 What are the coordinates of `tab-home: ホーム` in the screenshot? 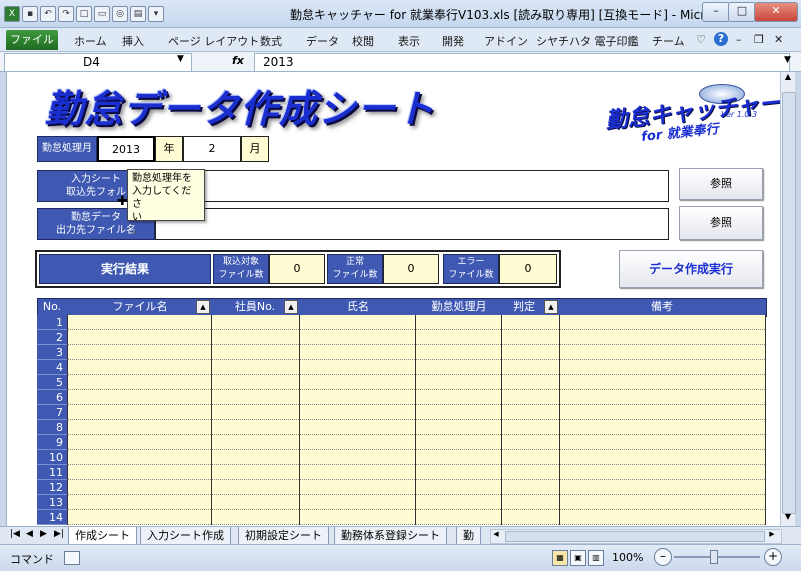 It's located at (90, 41).